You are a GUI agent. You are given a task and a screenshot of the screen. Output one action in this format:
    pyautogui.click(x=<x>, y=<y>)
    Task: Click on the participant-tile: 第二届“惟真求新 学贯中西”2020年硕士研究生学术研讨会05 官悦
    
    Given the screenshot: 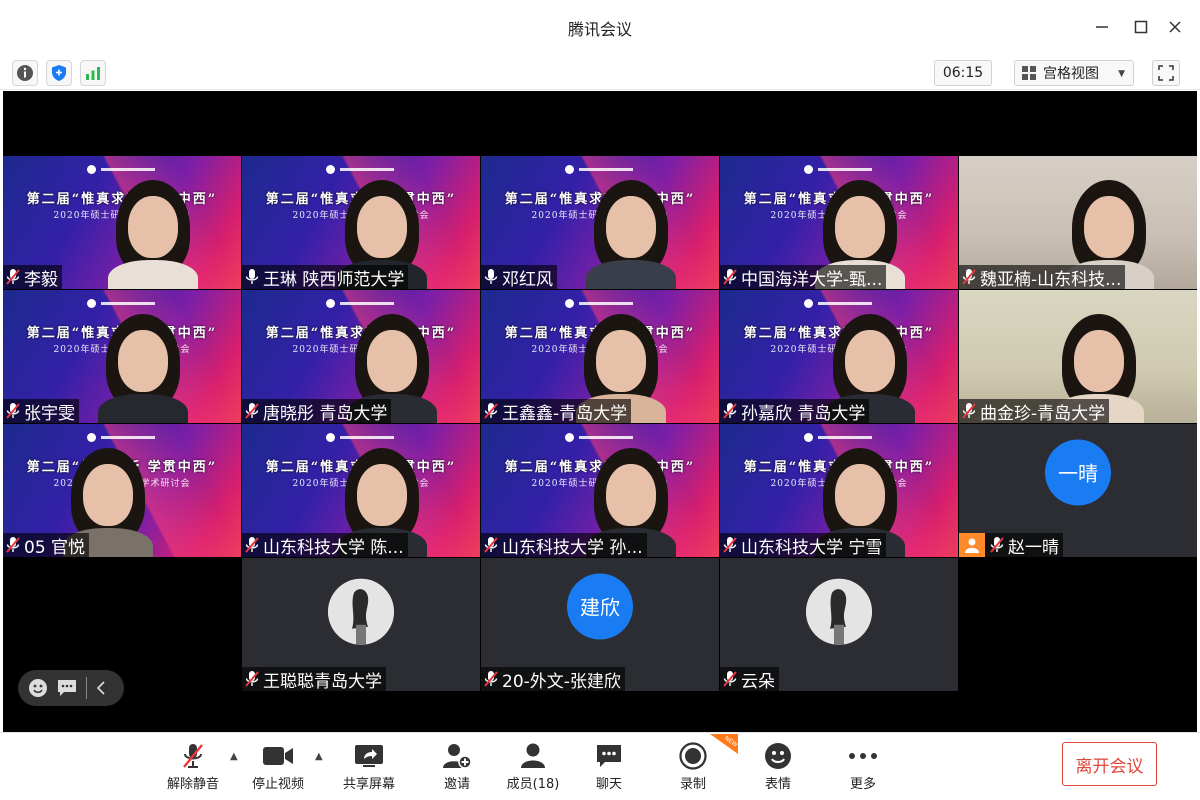 What is the action you would take?
    pyautogui.click(x=122, y=490)
    